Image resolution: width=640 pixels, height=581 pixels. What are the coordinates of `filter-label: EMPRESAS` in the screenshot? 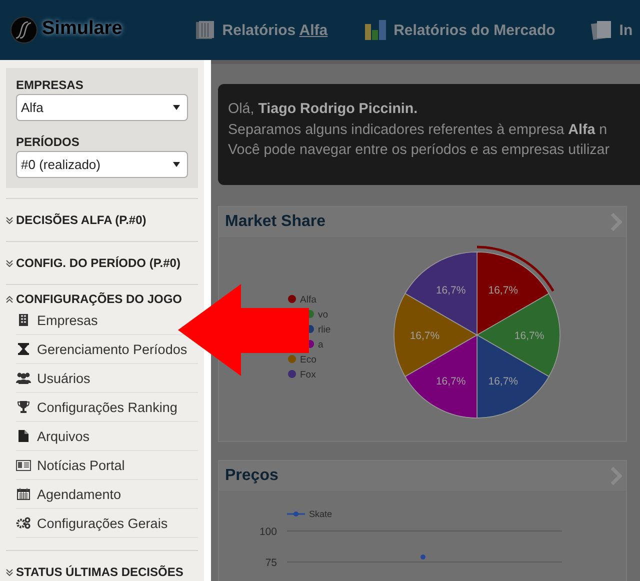 It's located at (50, 85).